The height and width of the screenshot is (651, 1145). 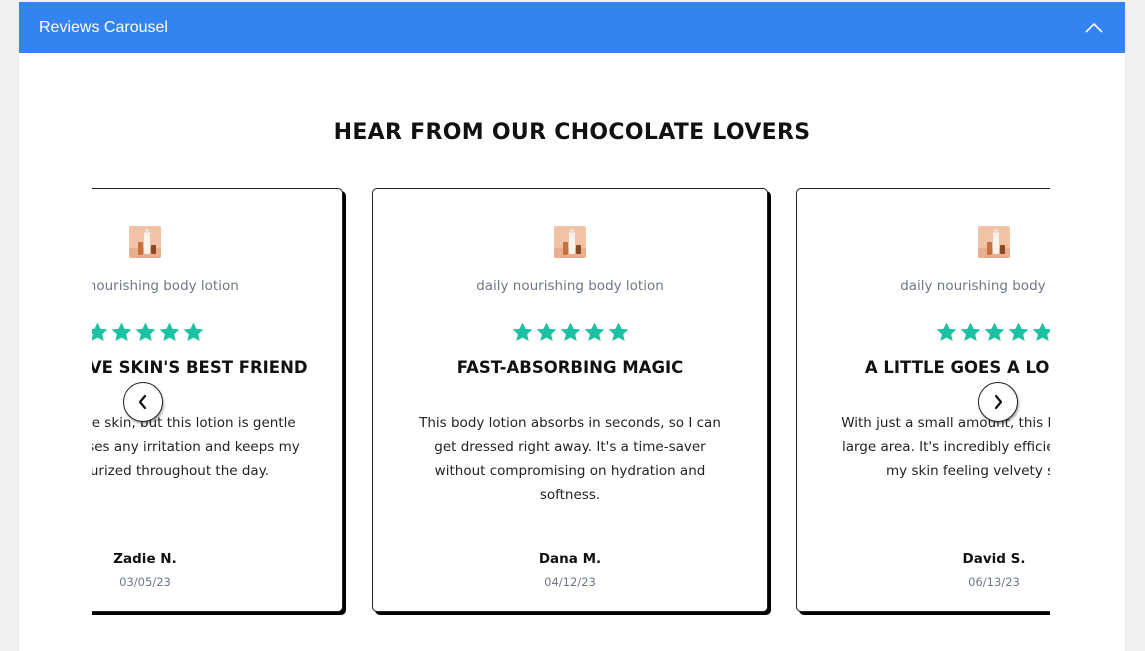 What do you see at coordinates (570, 559) in the screenshot?
I see `reviewer-name: Dana M.` at bounding box center [570, 559].